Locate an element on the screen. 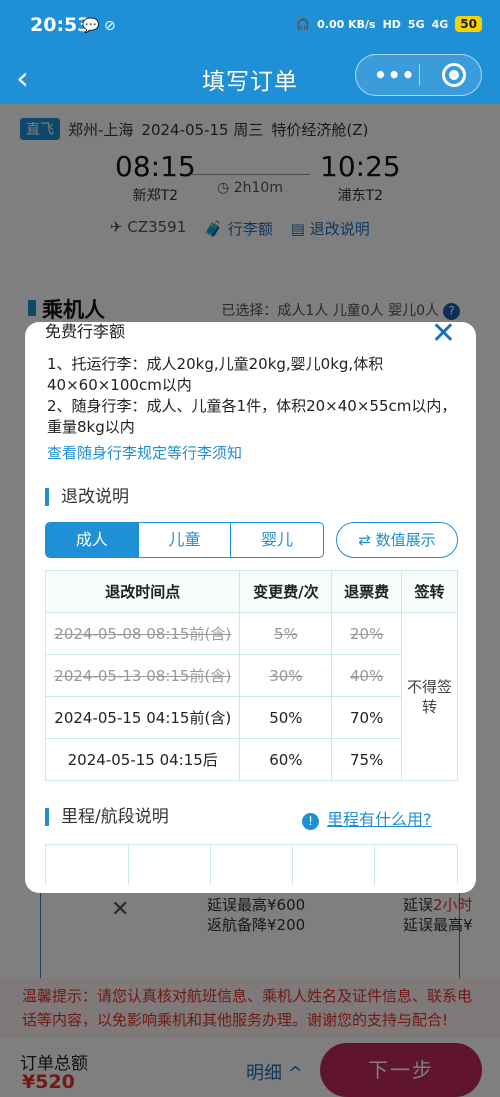 Image resolution: width=500 pixels, height=1097 pixels. passenger-type-tabs: 成人 儿童 婴儿 is located at coordinates (184, 540).